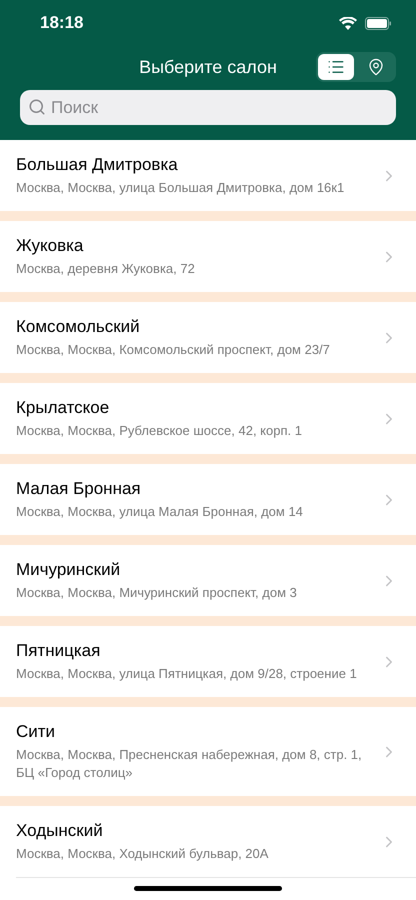 The width and height of the screenshot is (416, 900). I want to click on wifi-icon, so click(348, 23).